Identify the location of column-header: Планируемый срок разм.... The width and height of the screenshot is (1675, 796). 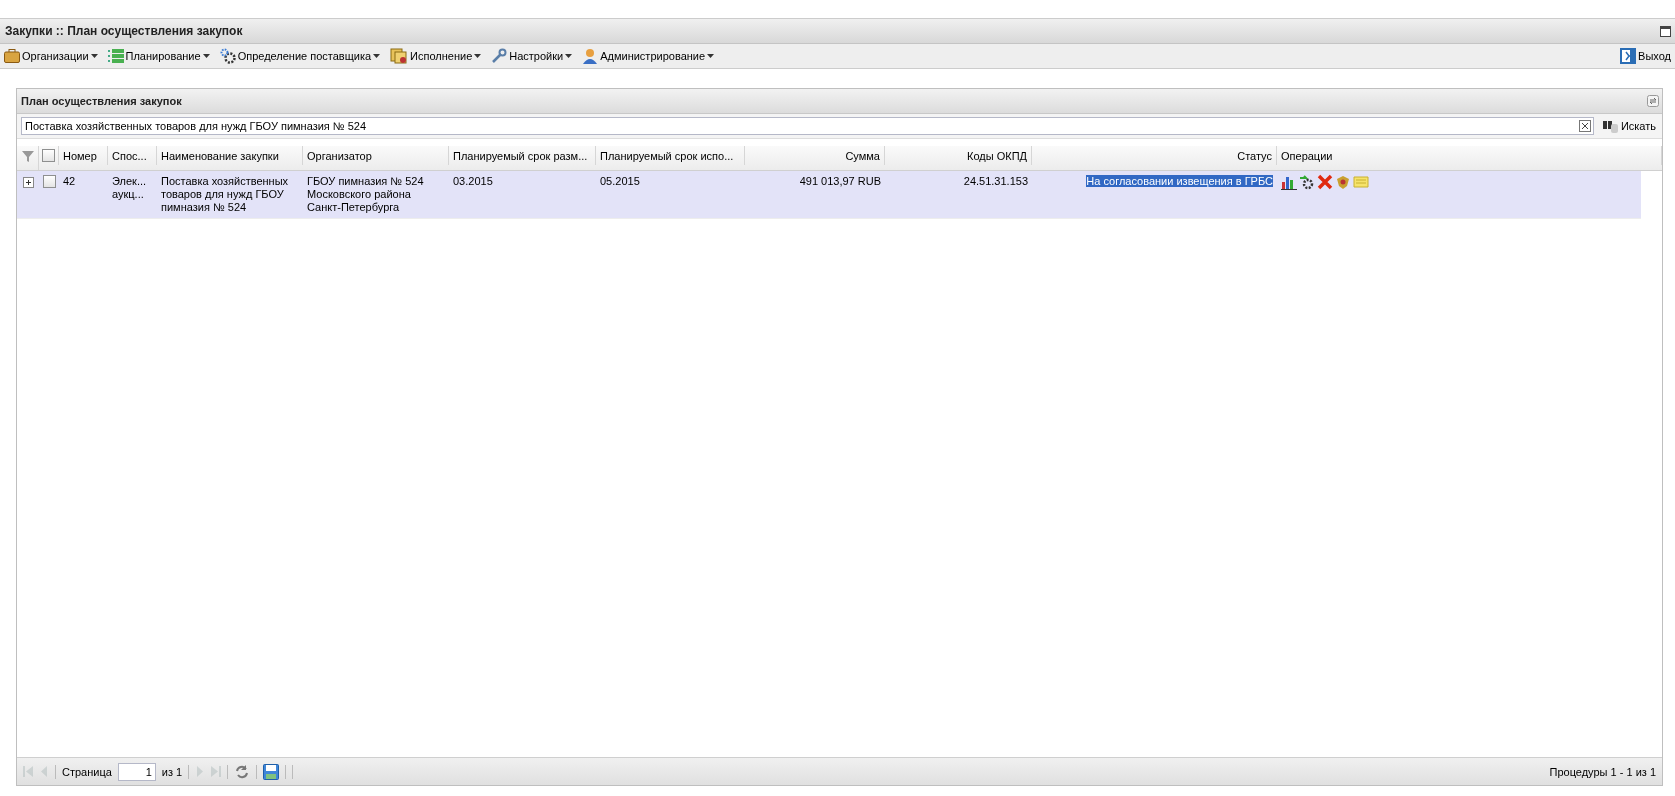
(522, 155).